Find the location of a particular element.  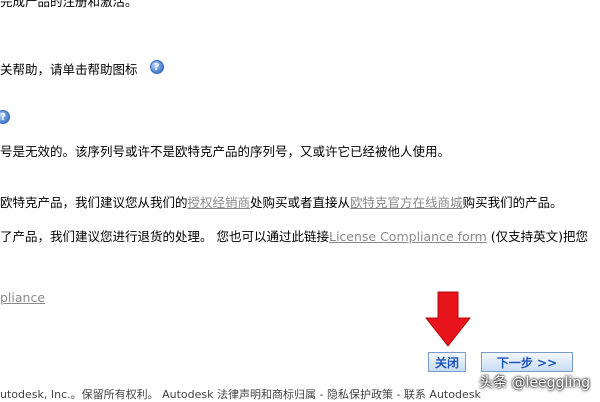

help-instruction: 关帮助，请单击帮助图标 ? is located at coordinates (82, 68).